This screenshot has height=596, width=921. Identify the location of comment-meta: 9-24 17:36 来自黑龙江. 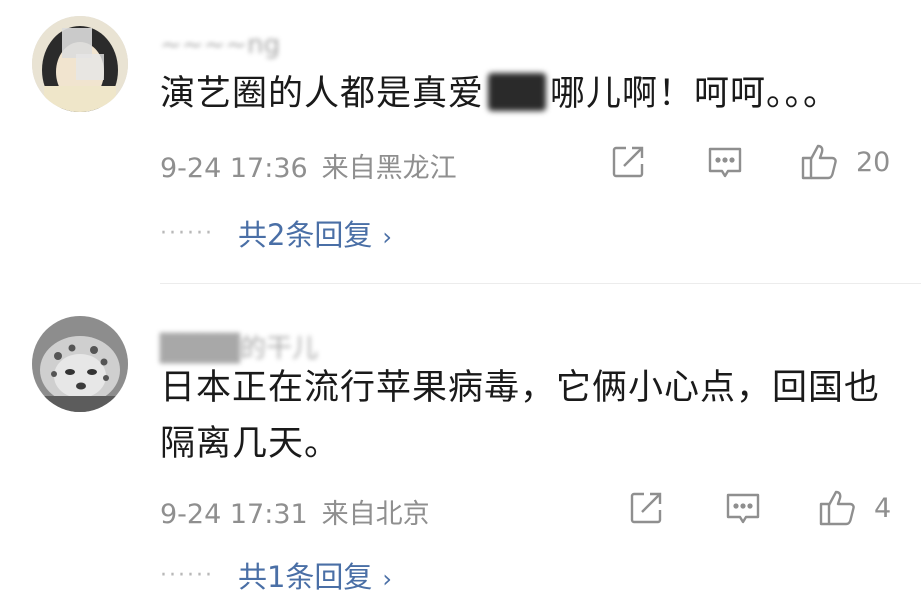
(315, 165).